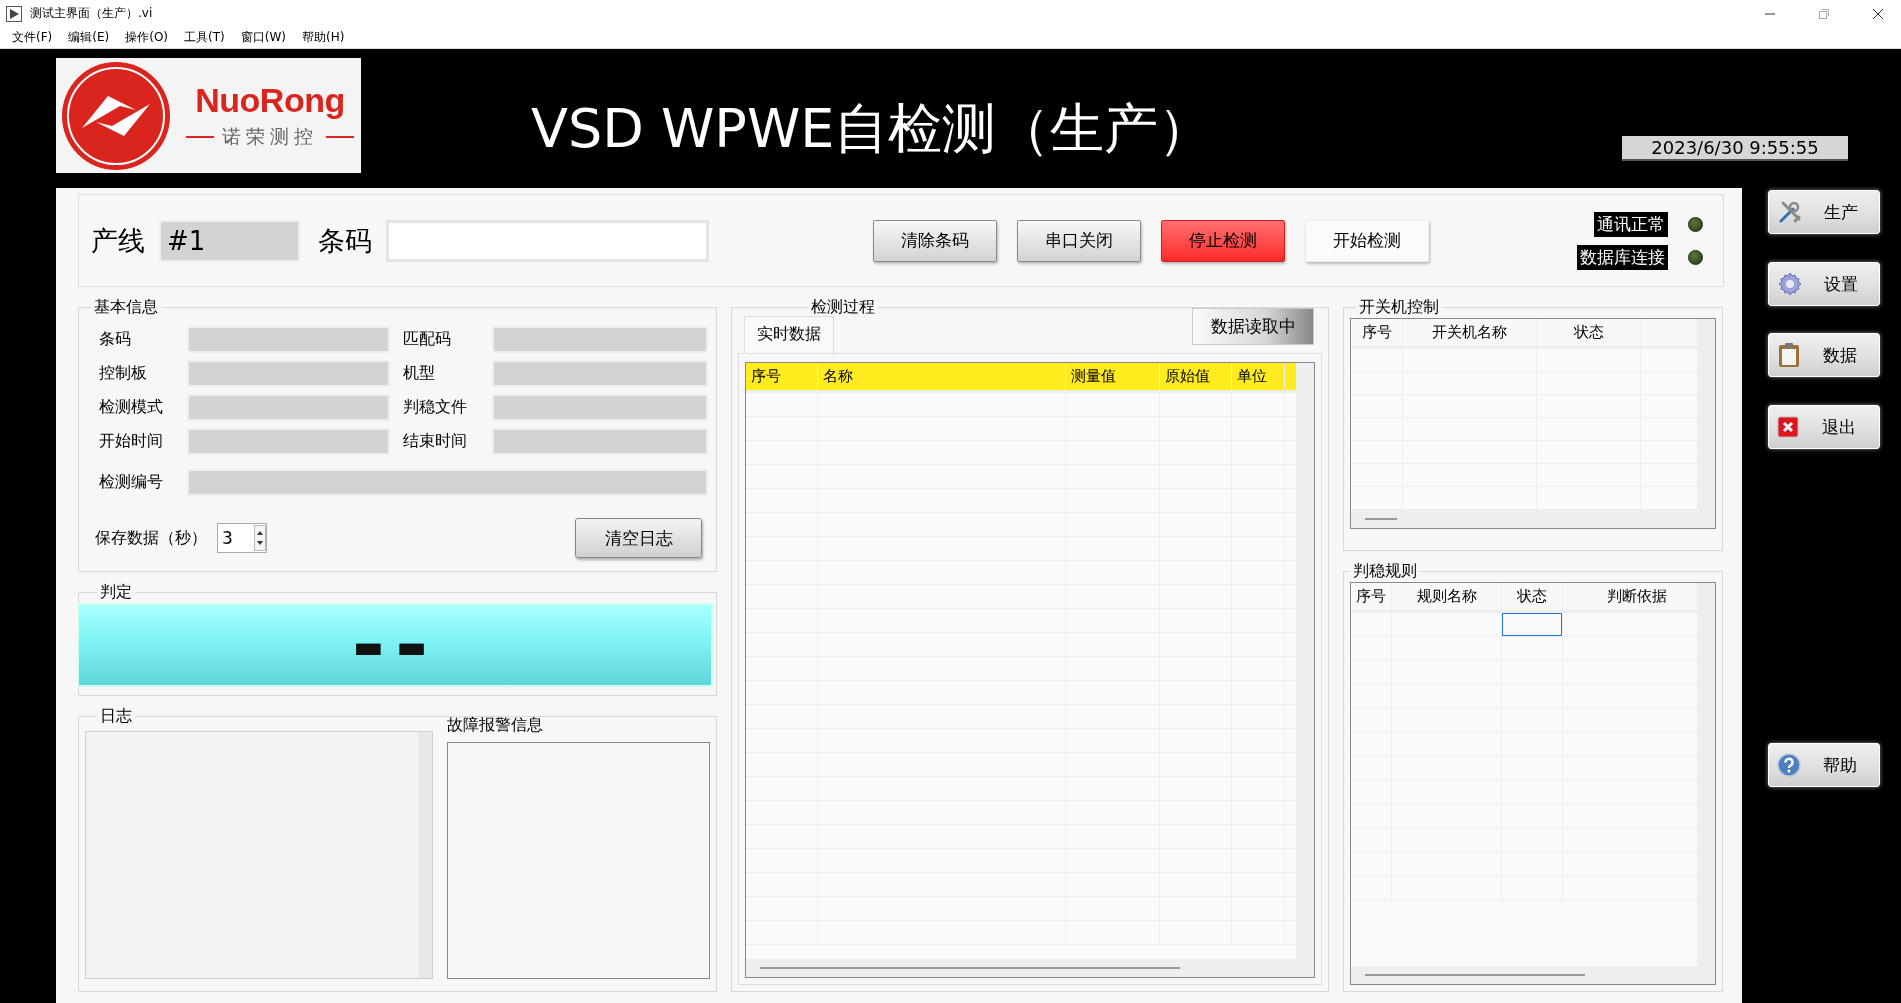 The height and width of the screenshot is (1003, 1901). What do you see at coordinates (1790, 212) in the screenshot?
I see `tools-icon` at bounding box center [1790, 212].